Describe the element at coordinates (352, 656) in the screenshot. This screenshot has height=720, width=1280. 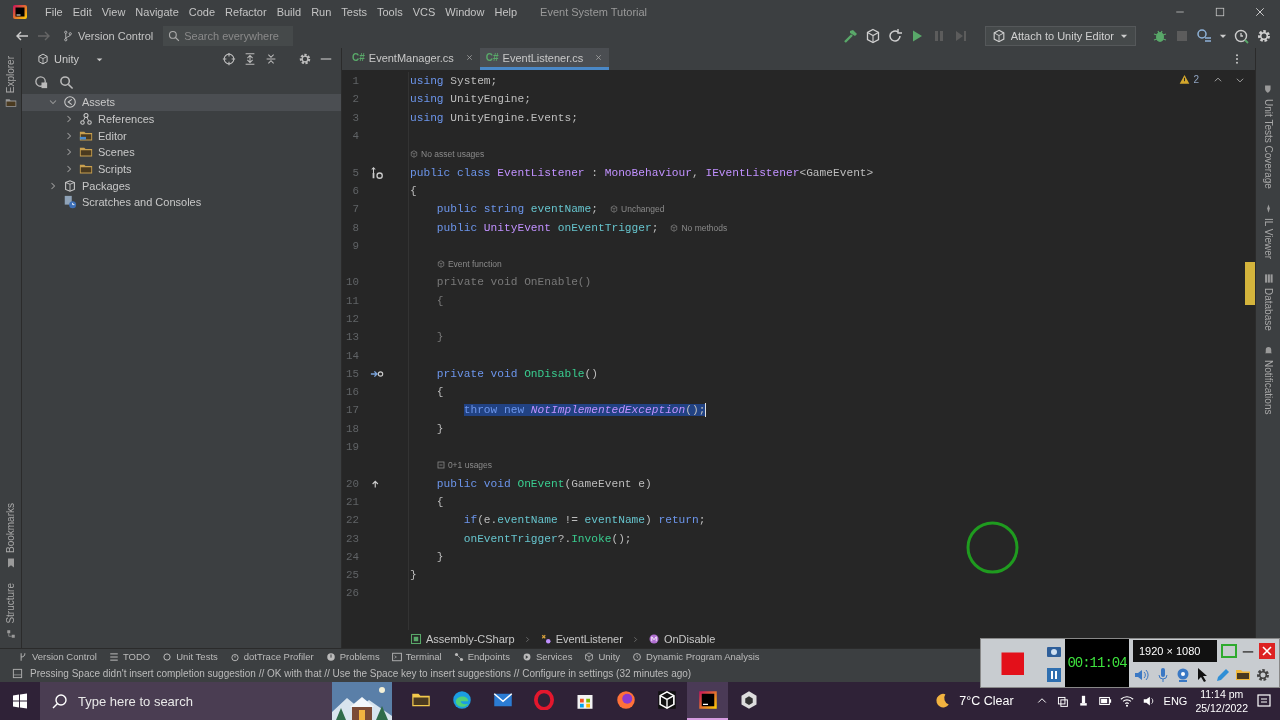
I see `tool-window-button: Problems` at that location.